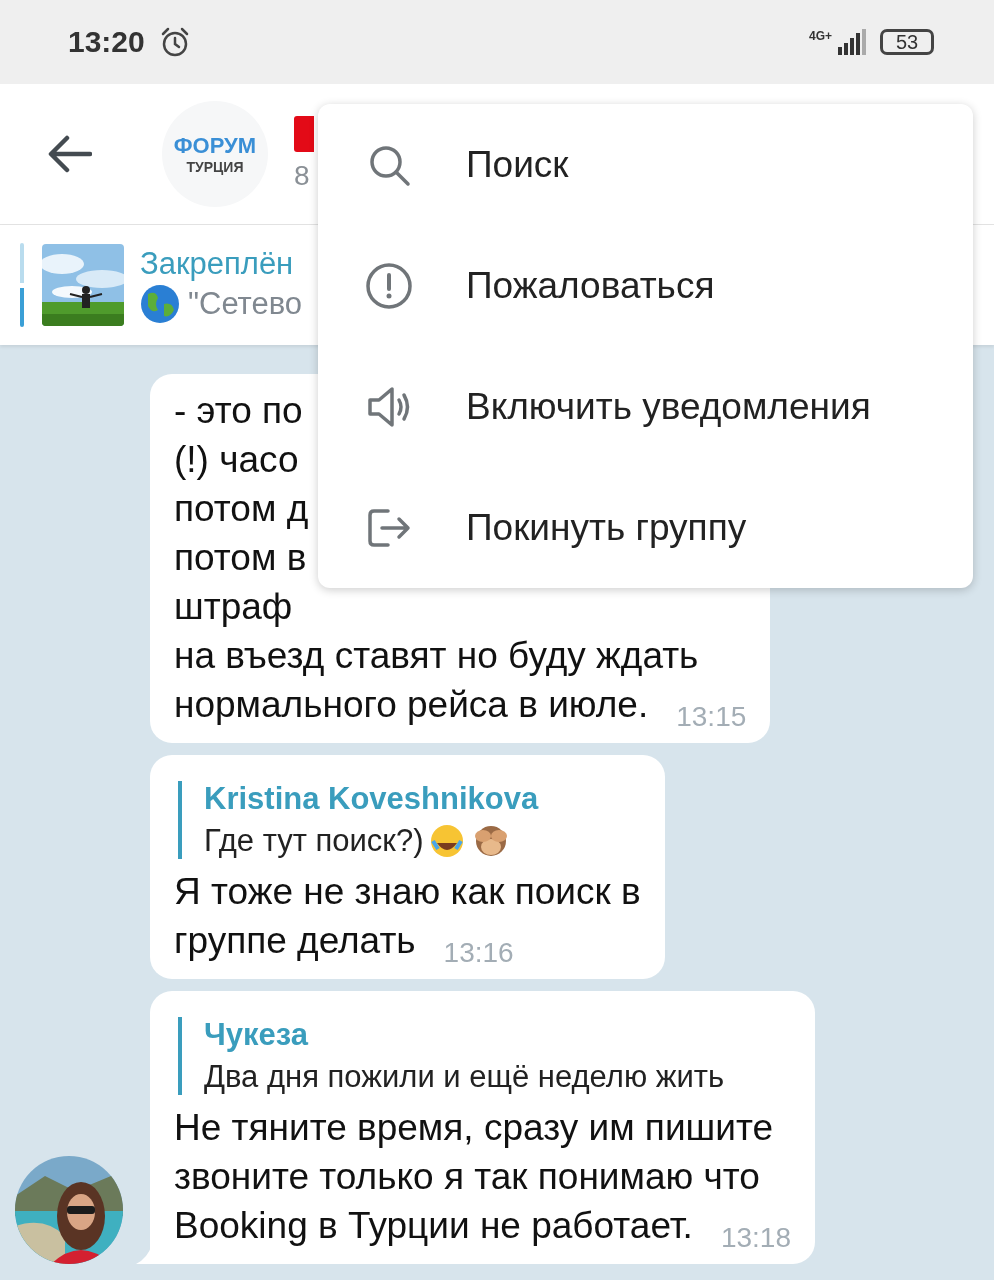 Image resolution: width=994 pixels, height=1280 pixels. What do you see at coordinates (233, 607) in the screenshot?
I see `message-text: штраф` at bounding box center [233, 607].